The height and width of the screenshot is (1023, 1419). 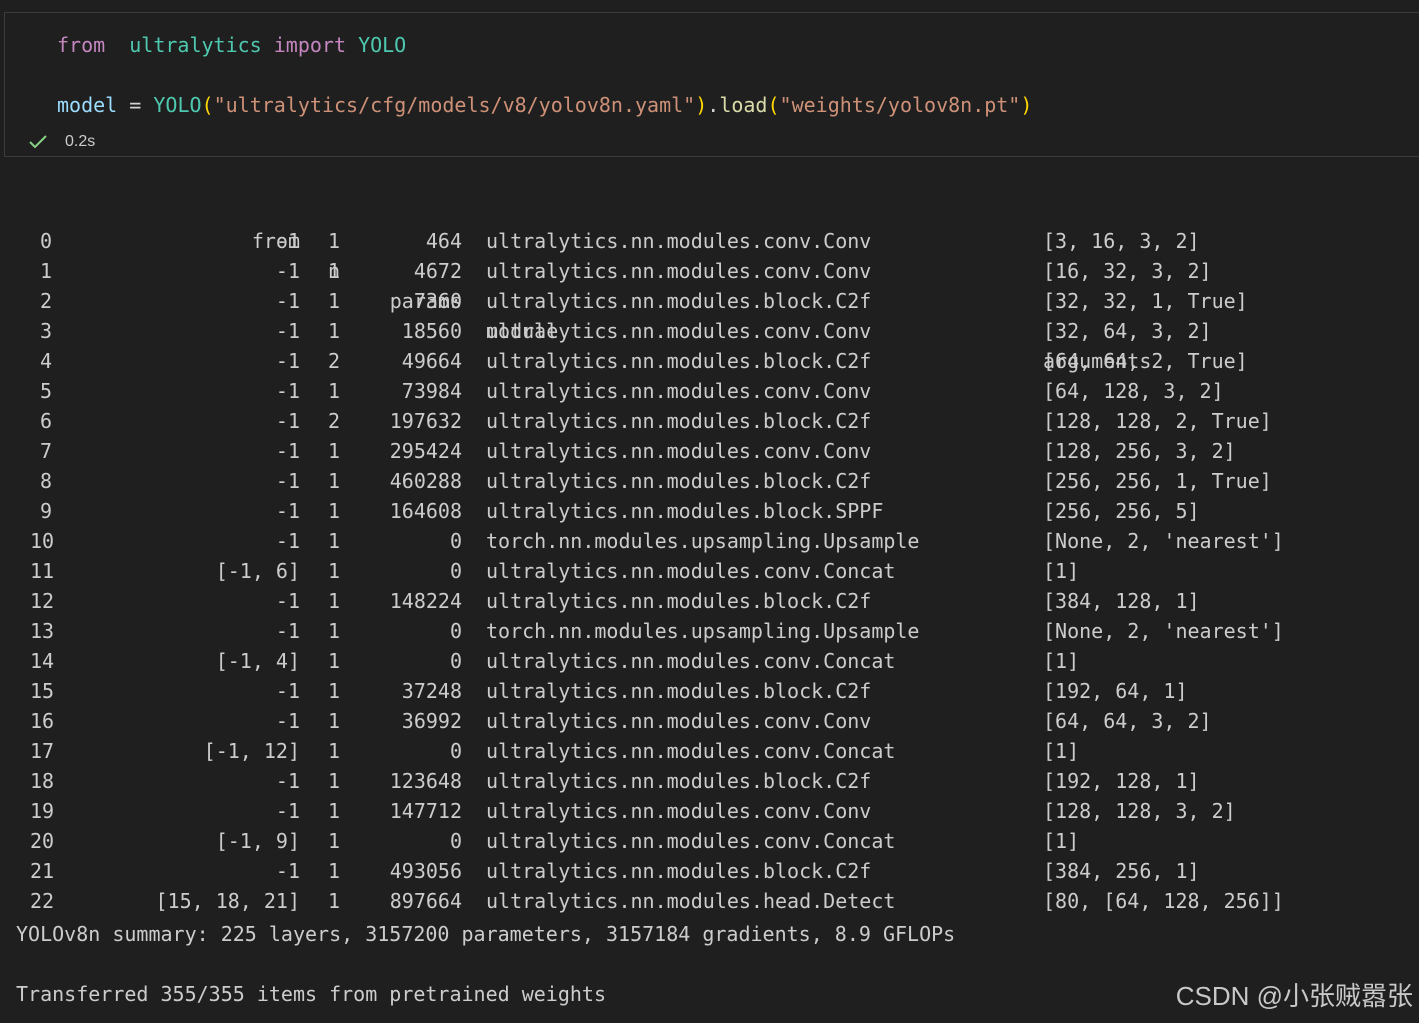 What do you see at coordinates (382, 45) in the screenshot?
I see `imported-class: YOLO` at bounding box center [382, 45].